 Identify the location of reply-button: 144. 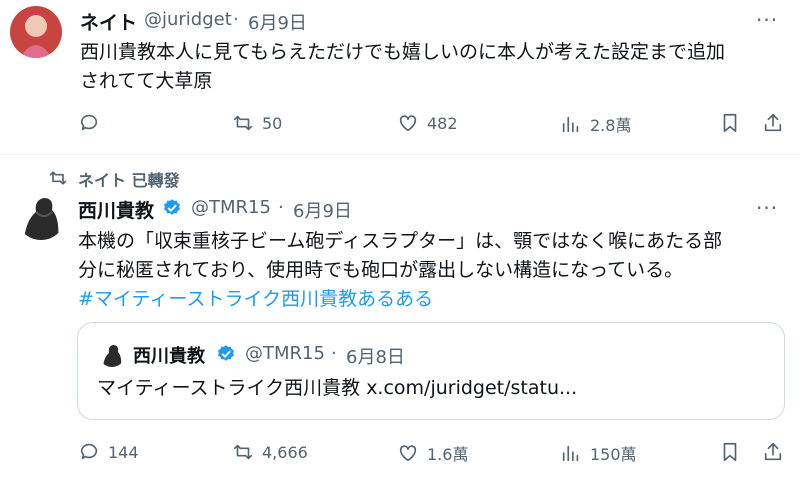
(108, 452).